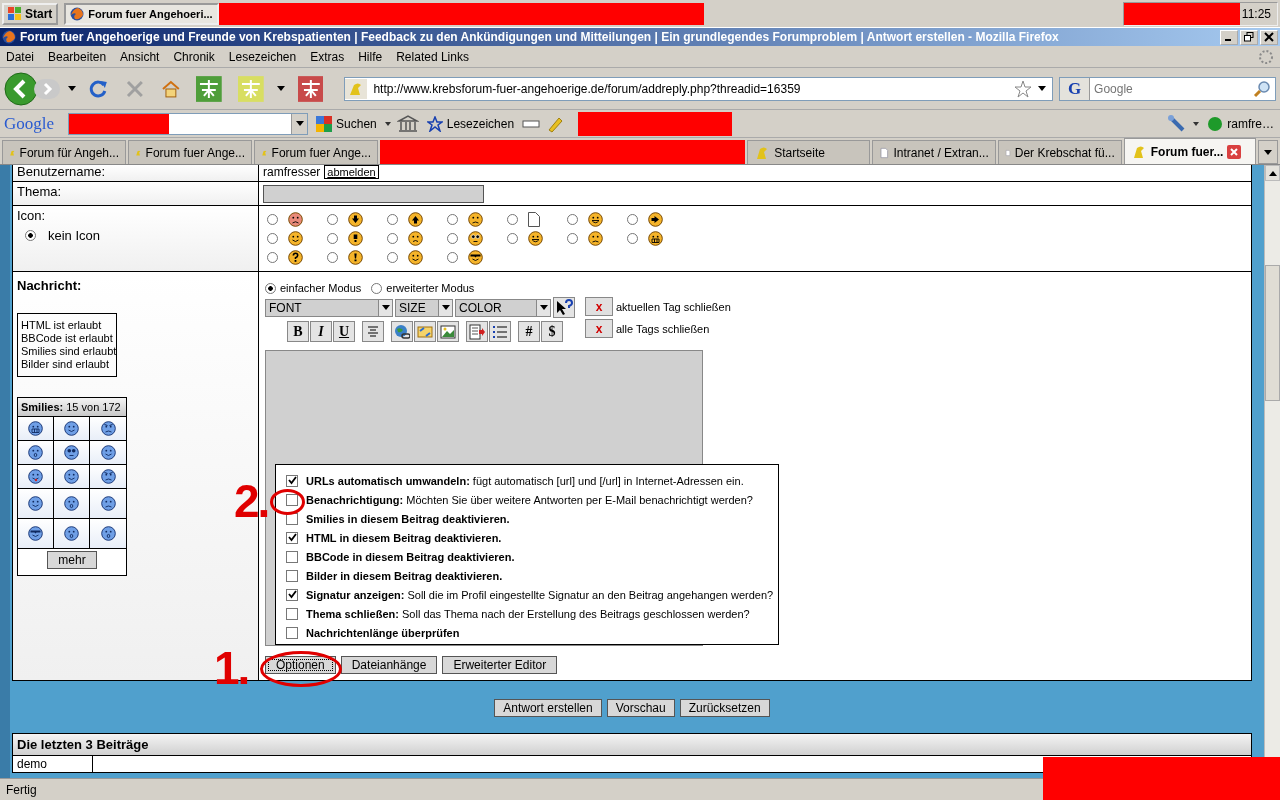 The width and height of the screenshot is (1280, 800). Describe the element at coordinates (552, 331) in the screenshot. I see `symbol-button: $` at that location.